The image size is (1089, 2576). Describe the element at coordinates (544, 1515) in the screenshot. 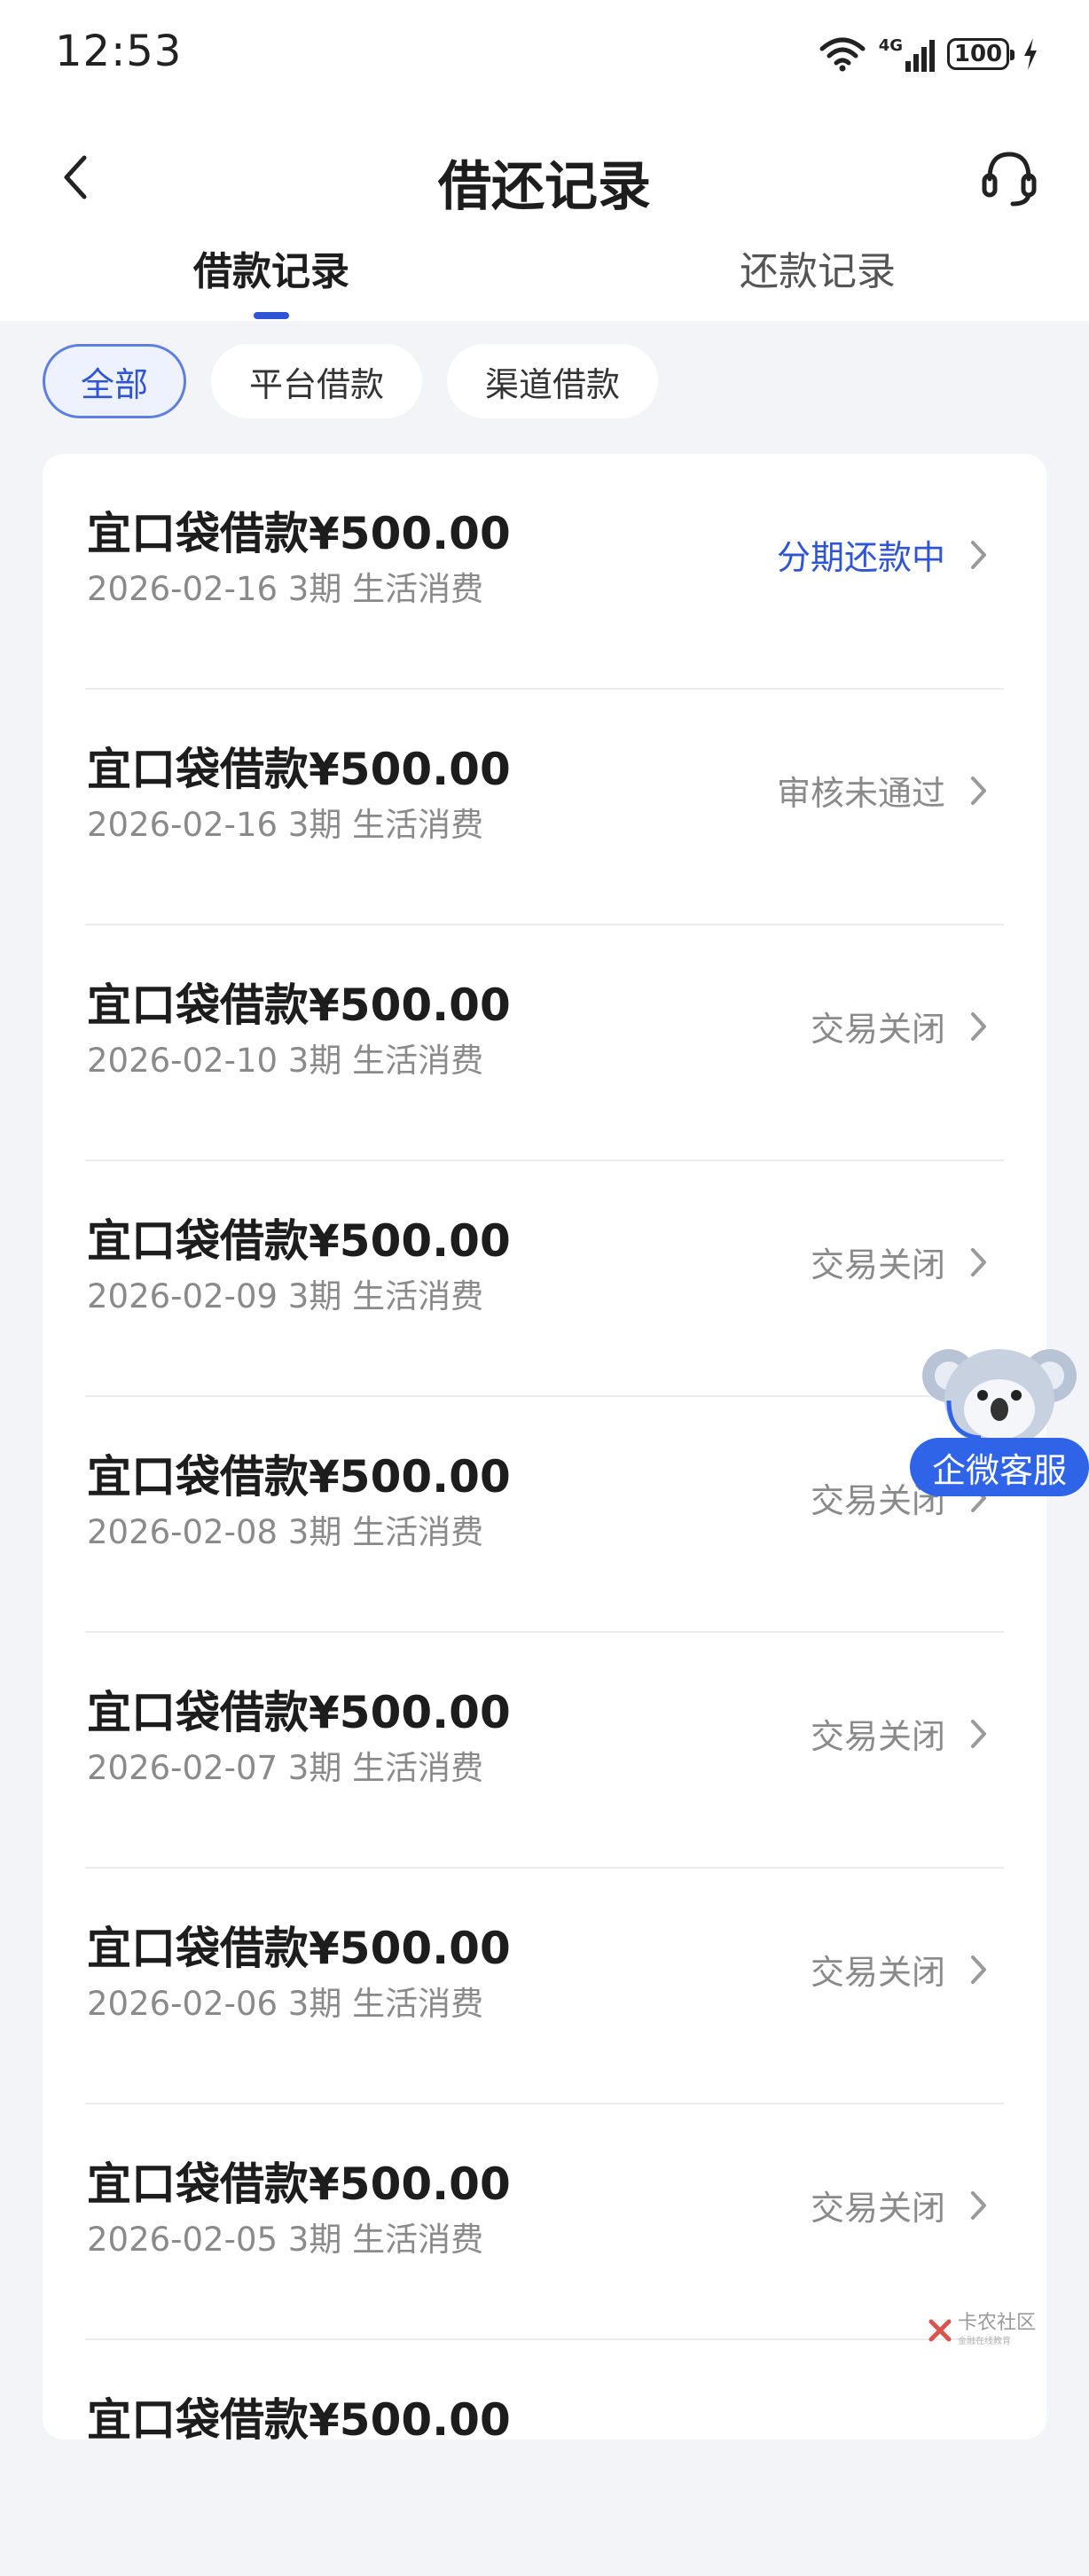

I see `loan-record-row: 宜口袋借款¥500.00 2026-02-08 3期 生活消费 交易关闭` at that location.